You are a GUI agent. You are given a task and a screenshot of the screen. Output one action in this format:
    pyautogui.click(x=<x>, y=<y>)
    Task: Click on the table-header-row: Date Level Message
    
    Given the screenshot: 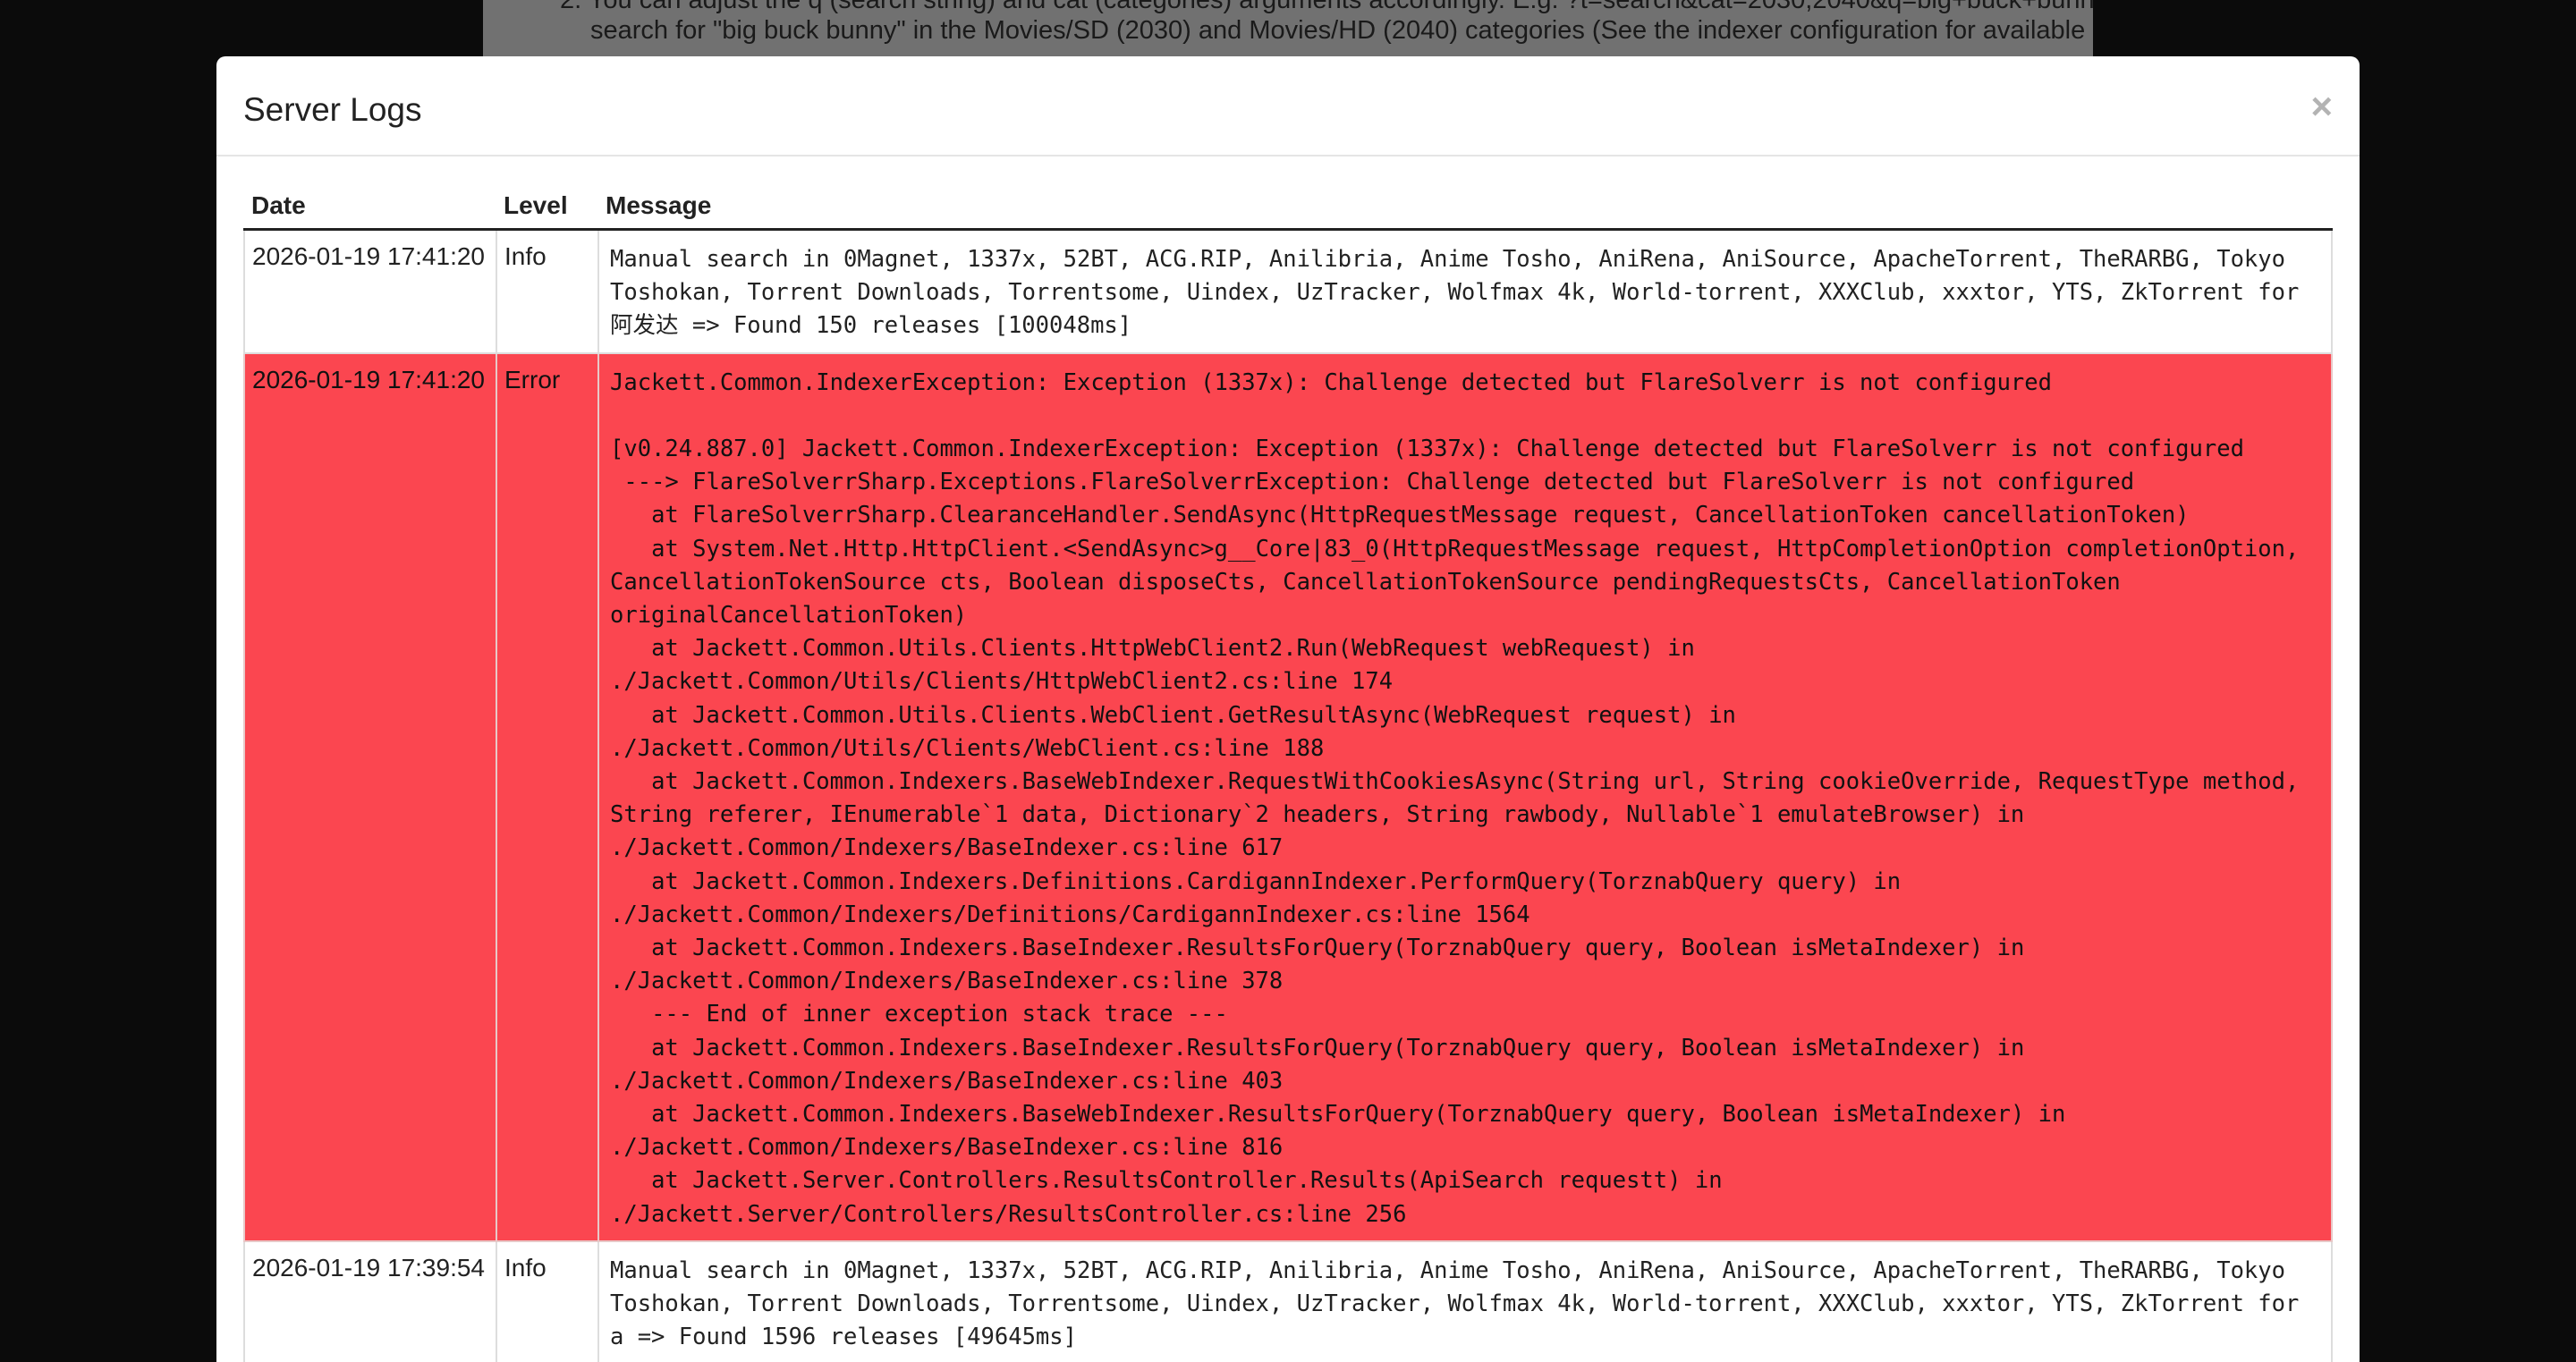 What is the action you would take?
    pyautogui.click(x=1288, y=206)
    